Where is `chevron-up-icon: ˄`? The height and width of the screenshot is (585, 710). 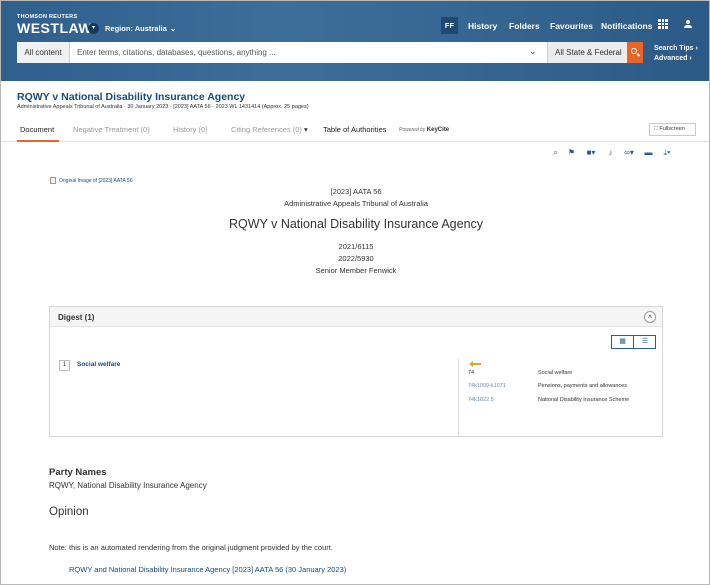
chevron-up-icon: ˄ is located at coordinates (650, 317).